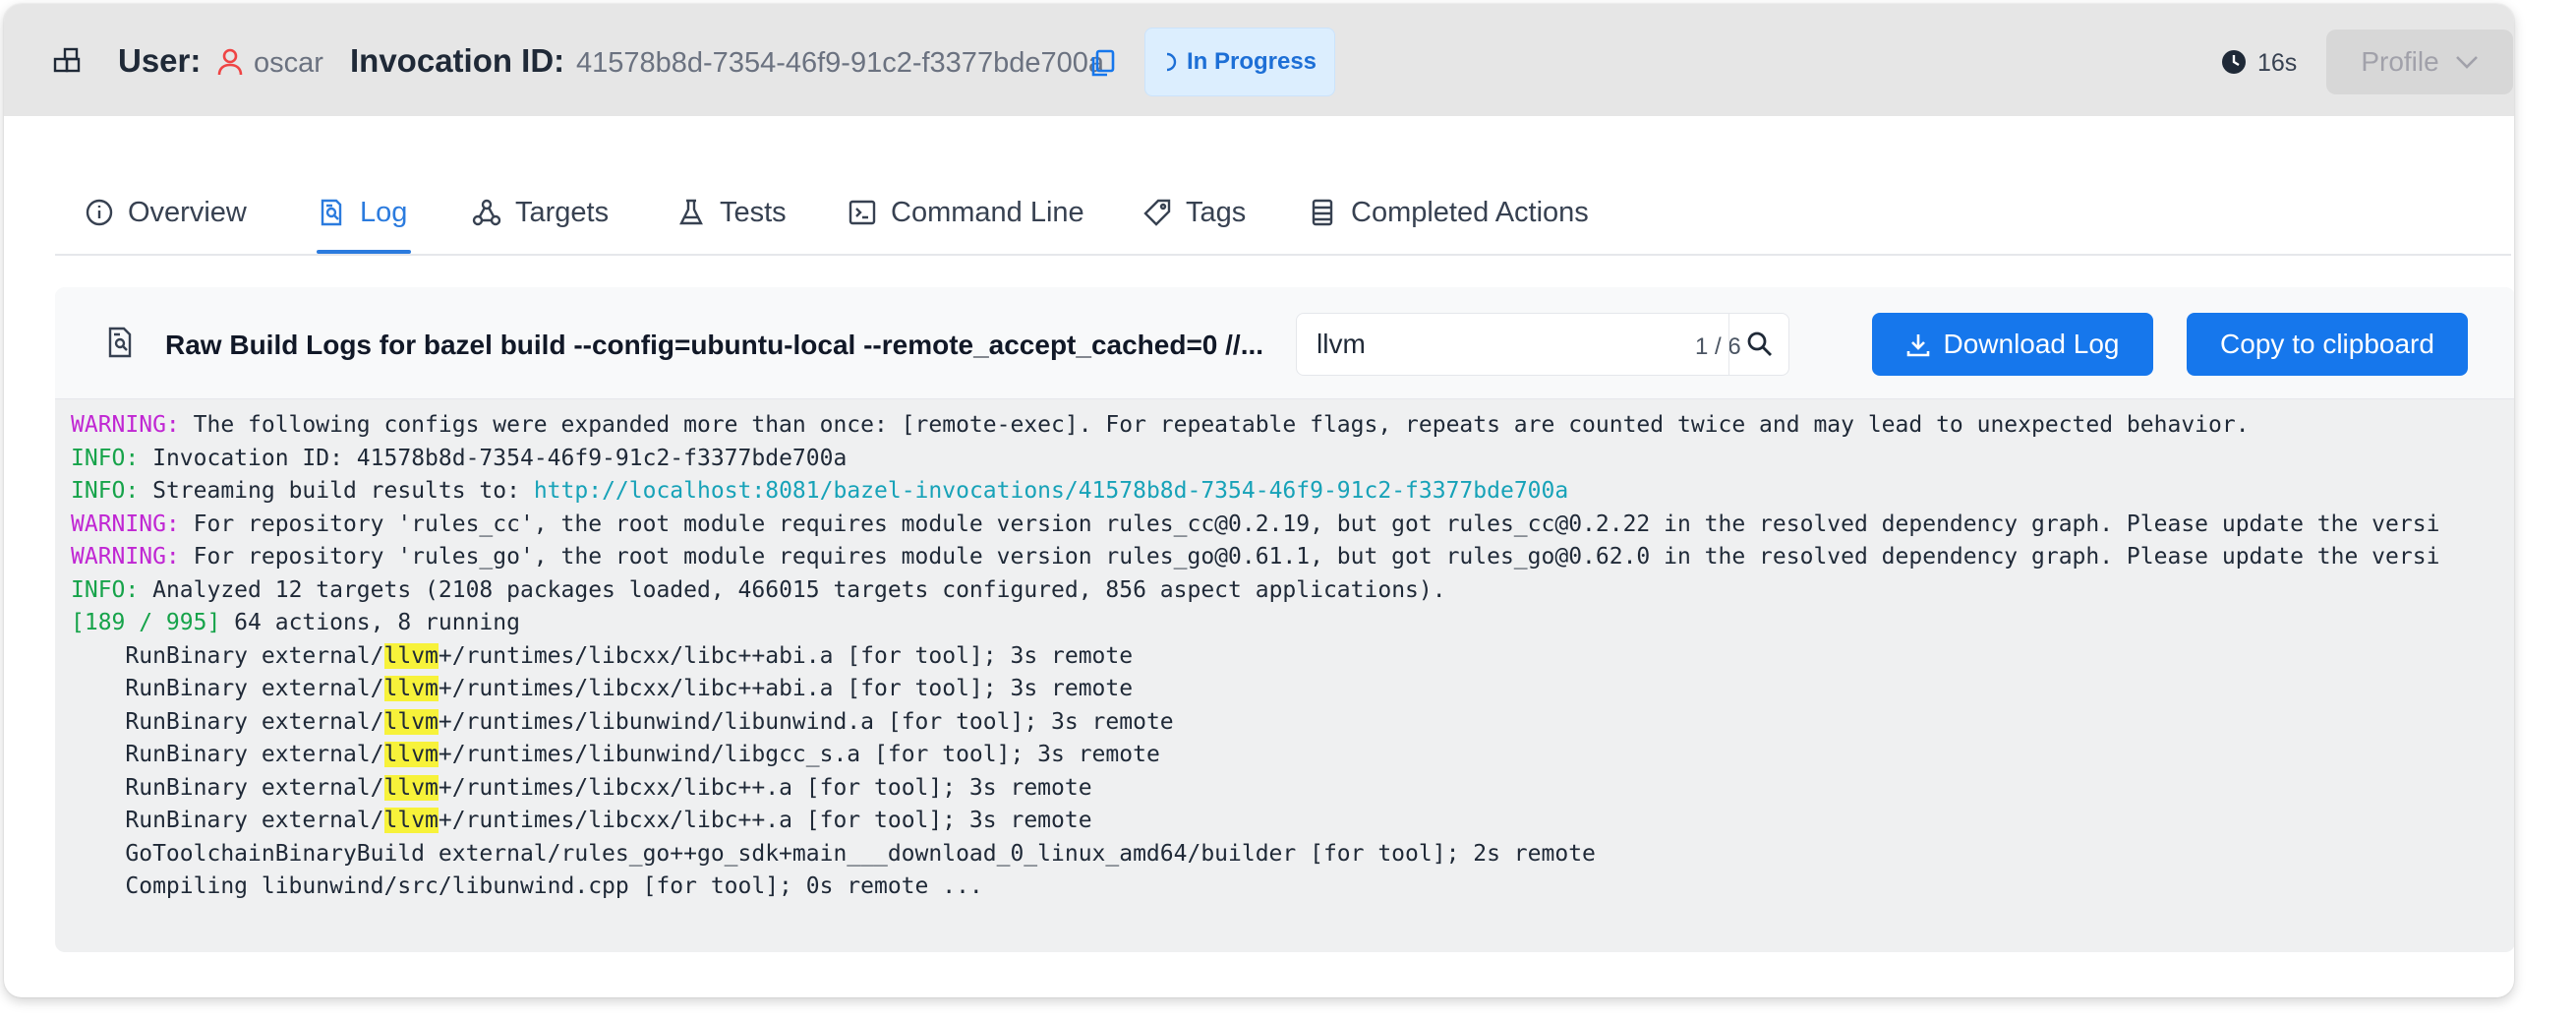 This screenshot has height=1021, width=2576. Describe the element at coordinates (187, 212) in the screenshot. I see `tab-label: Overview` at that location.